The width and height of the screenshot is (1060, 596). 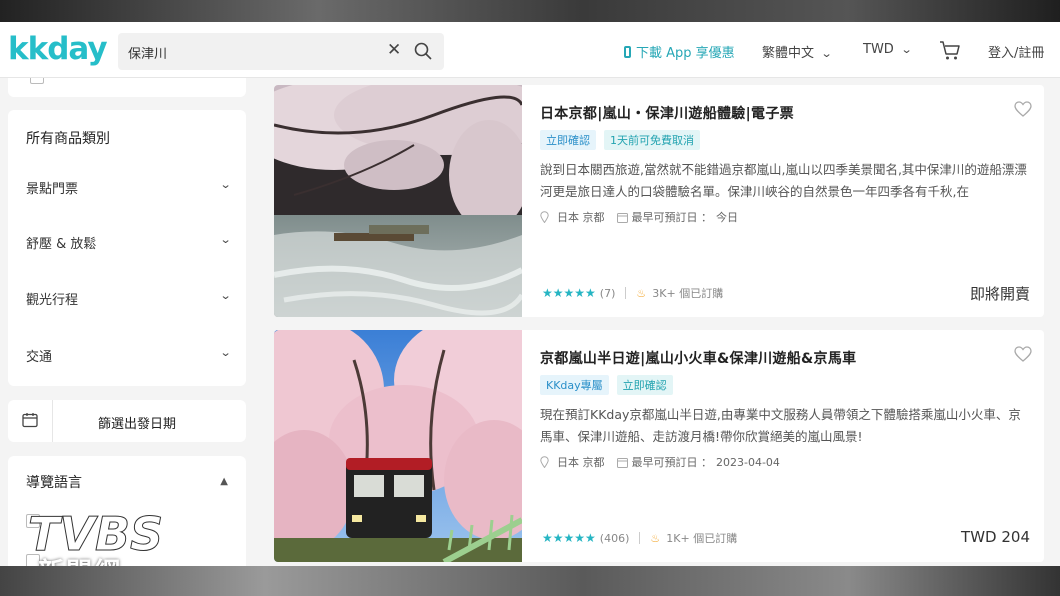 I want to click on search-box: ✕, so click(x=281, y=51).